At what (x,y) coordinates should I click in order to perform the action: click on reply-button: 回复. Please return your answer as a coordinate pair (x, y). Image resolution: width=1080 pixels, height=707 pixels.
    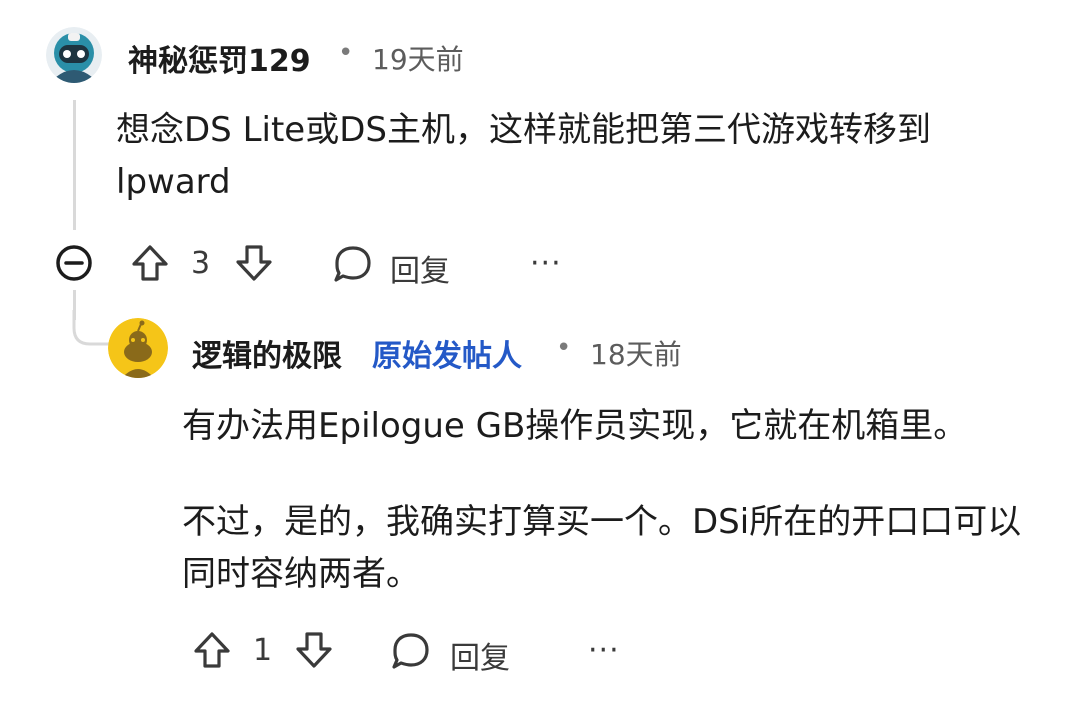
    Looking at the image, I should click on (420, 268).